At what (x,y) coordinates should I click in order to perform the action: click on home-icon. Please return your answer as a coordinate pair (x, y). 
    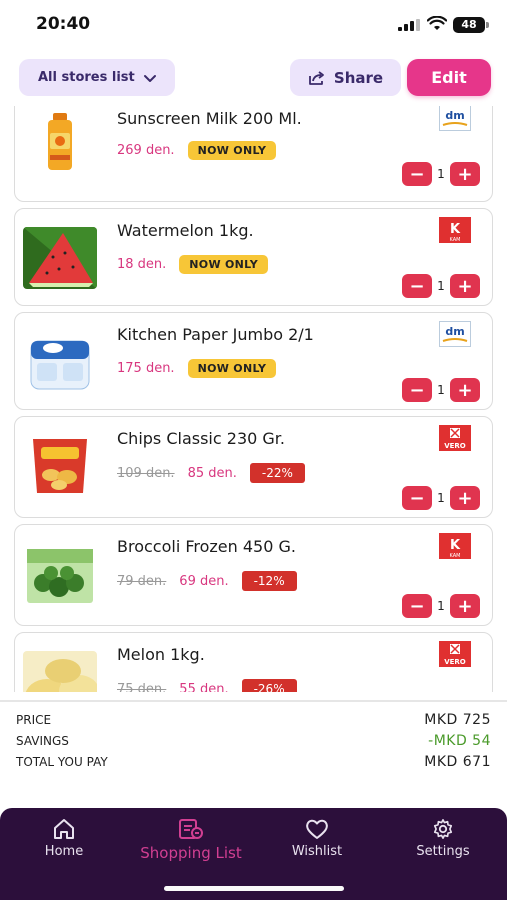
    Looking at the image, I should click on (64, 829).